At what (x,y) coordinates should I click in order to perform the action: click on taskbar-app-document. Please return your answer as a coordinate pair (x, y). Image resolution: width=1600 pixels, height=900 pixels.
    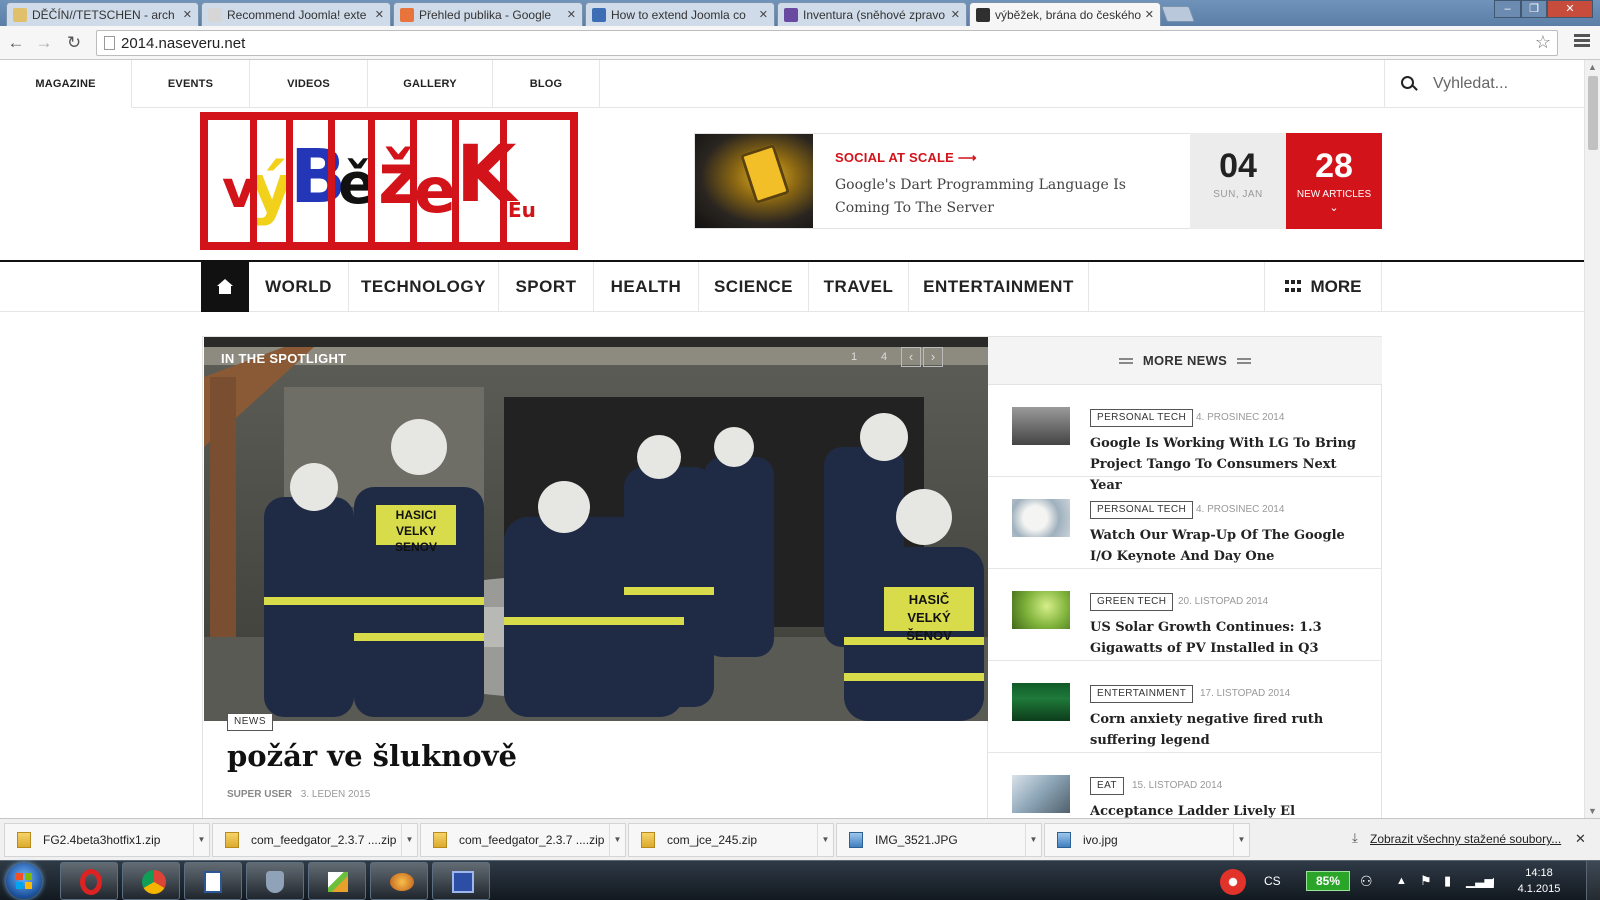
    Looking at the image, I should click on (213, 881).